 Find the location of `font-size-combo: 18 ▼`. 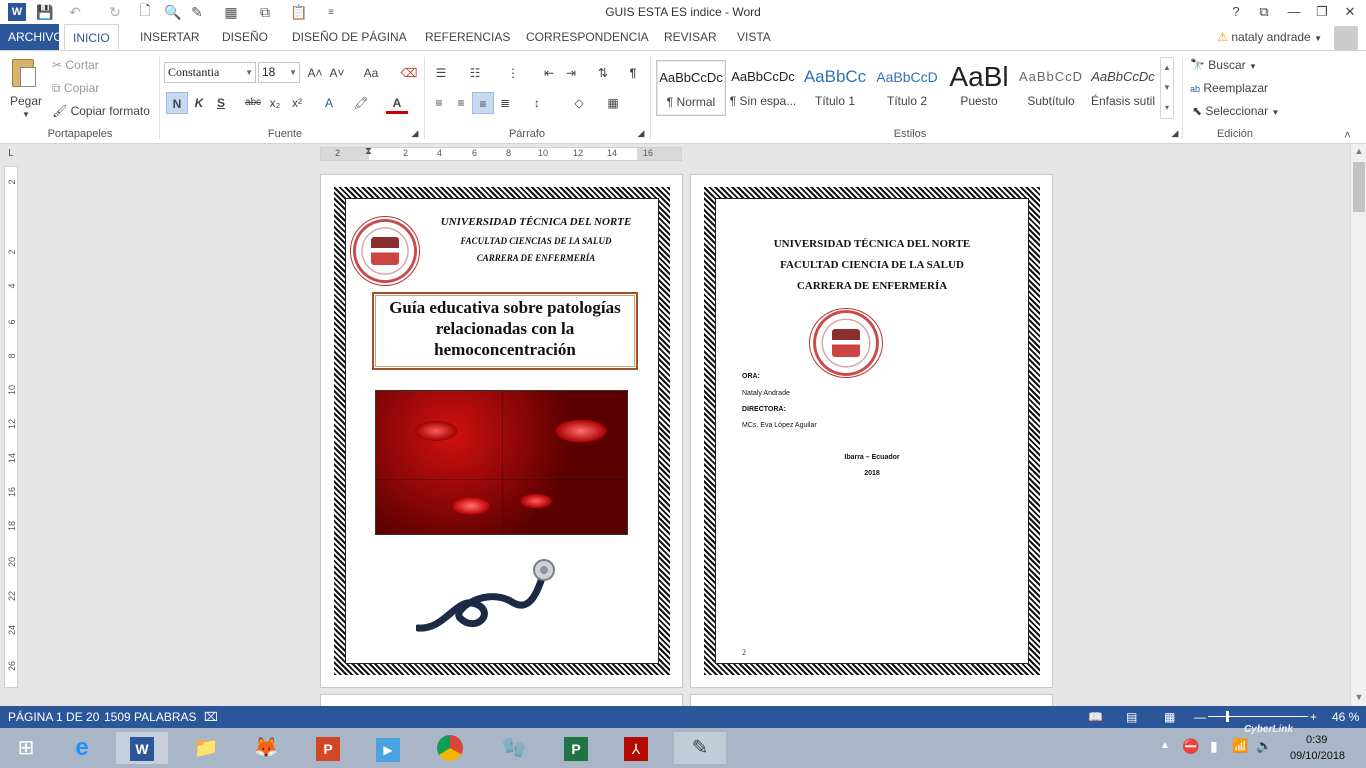

font-size-combo: 18 ▼ is located at coordinates (279, 72).